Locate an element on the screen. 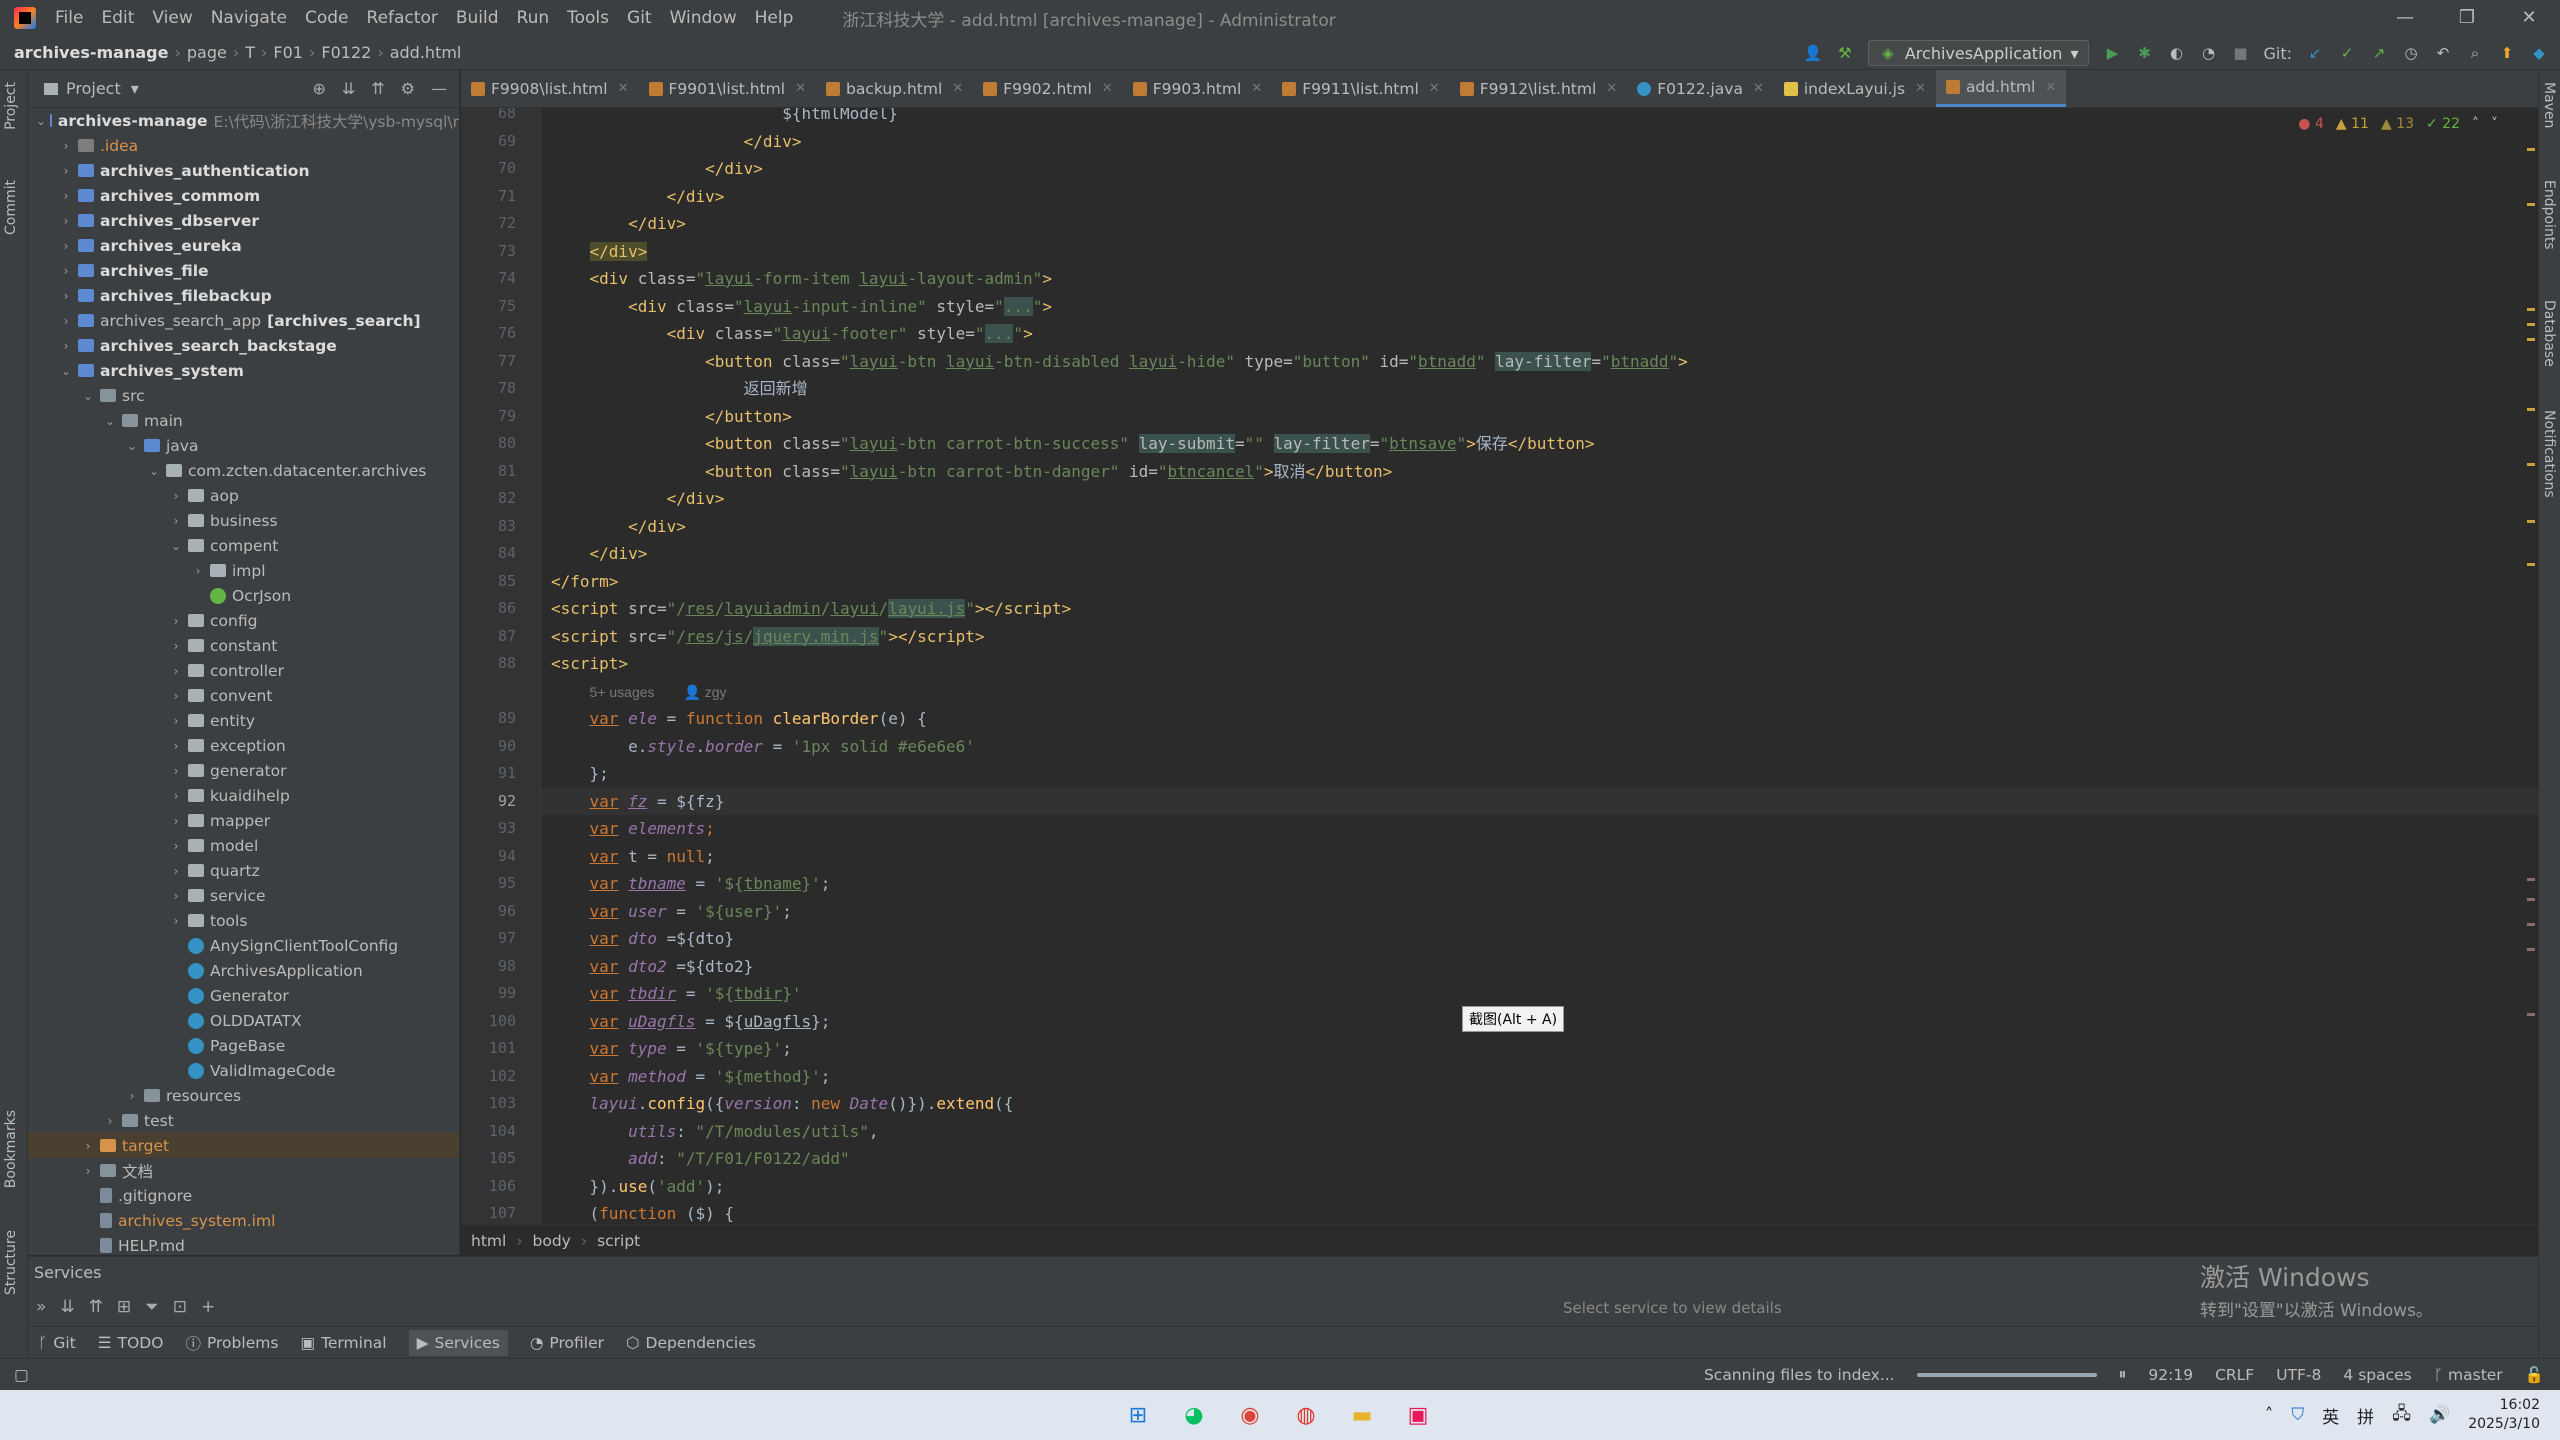 This screenshot has width=2560, height=1440. collapse-all-icon: ⇈ is located at coordinates (377, 88).